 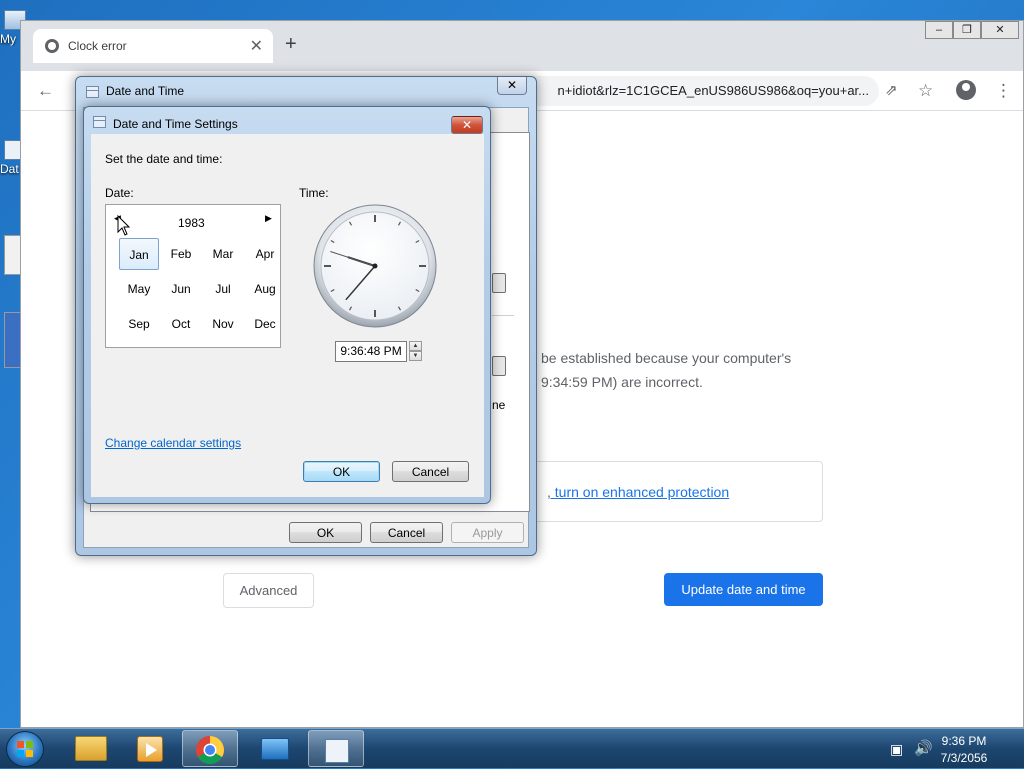 What do you see at coordinates (139, 254) in the screenshot?
I see `month-cell-jan: Jan` at bounding box center [139, 254].